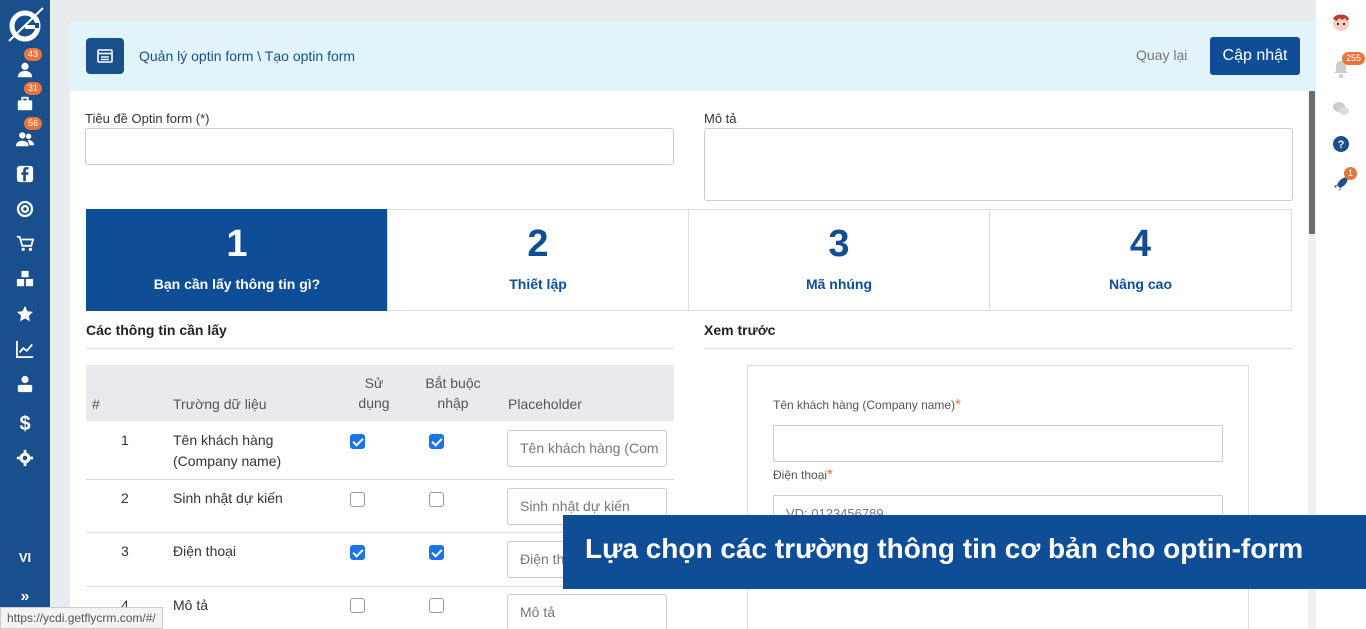 This screenshot has height=629, width=1366. I want to click on row-field-name: Tên khách hàng (Company name), so click(227, 451).